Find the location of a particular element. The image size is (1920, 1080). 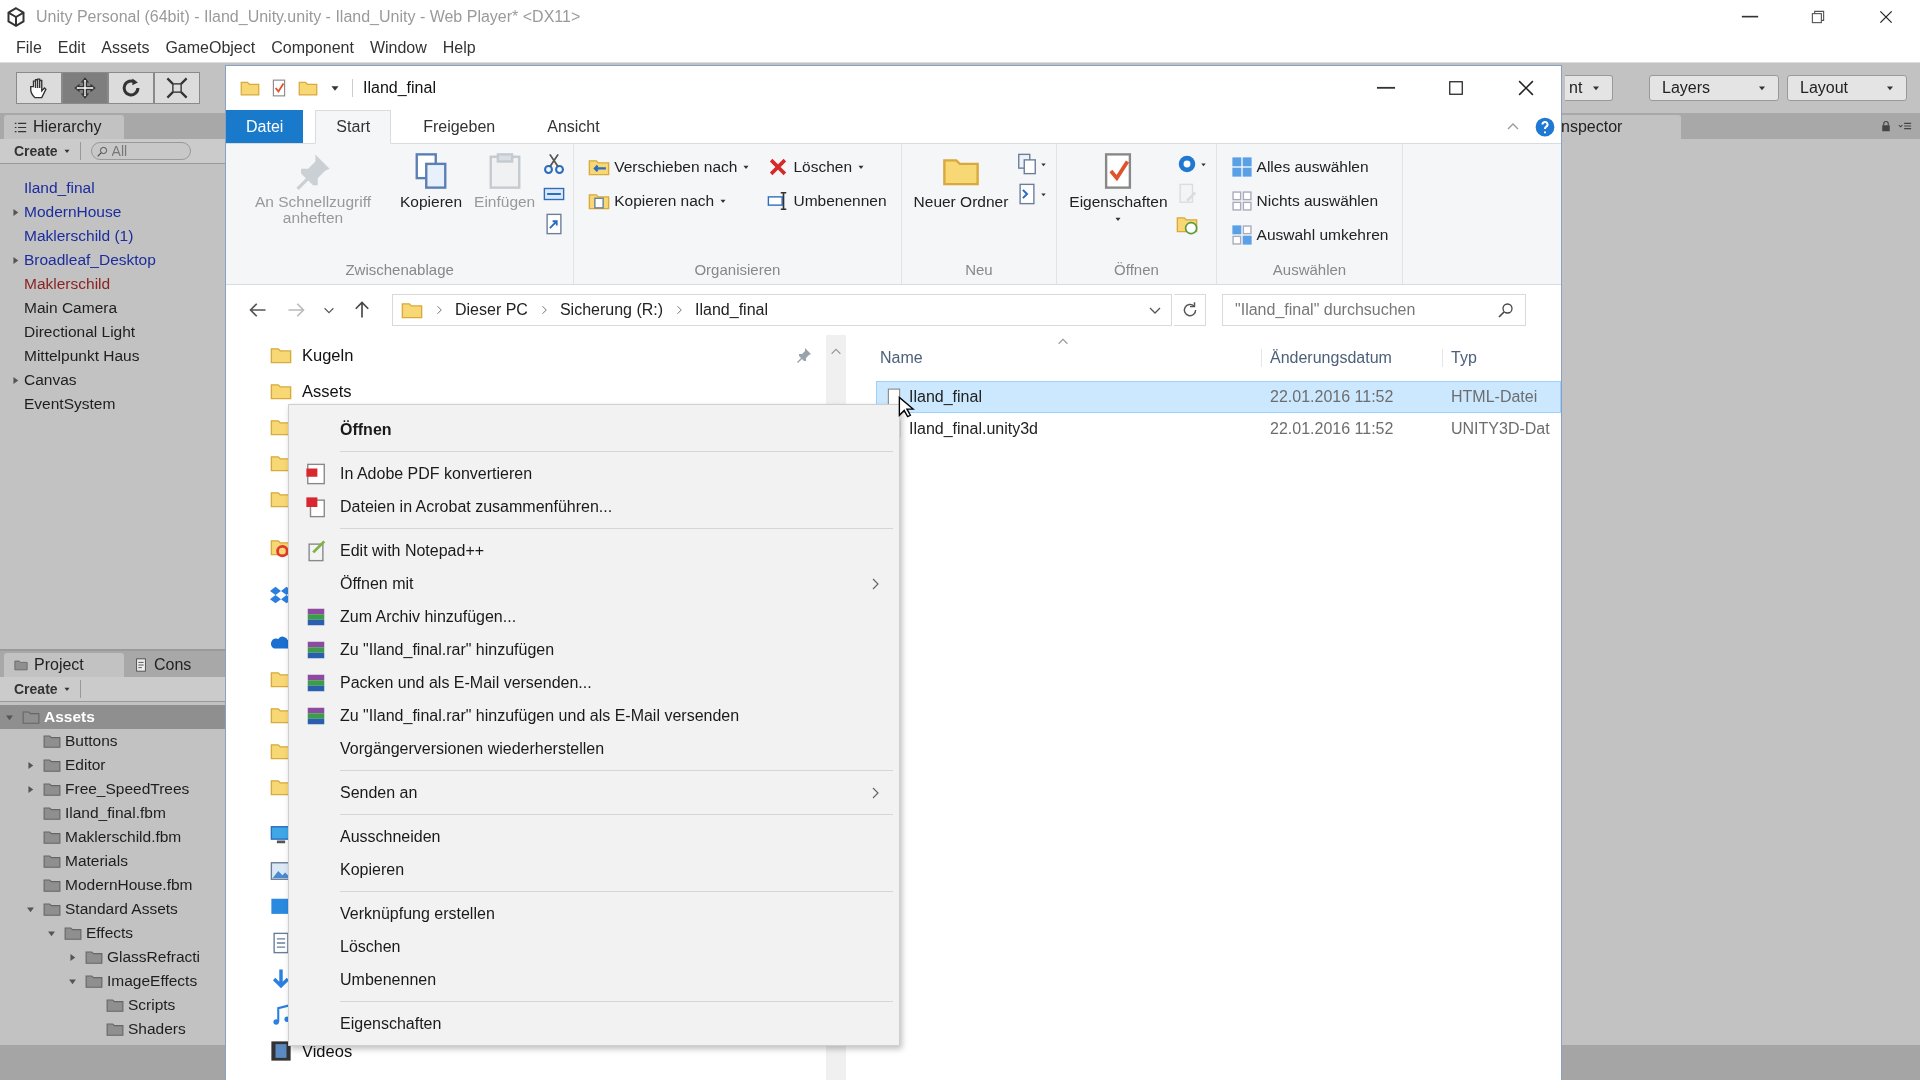

properties-icon is located at coordinates (279, 88).